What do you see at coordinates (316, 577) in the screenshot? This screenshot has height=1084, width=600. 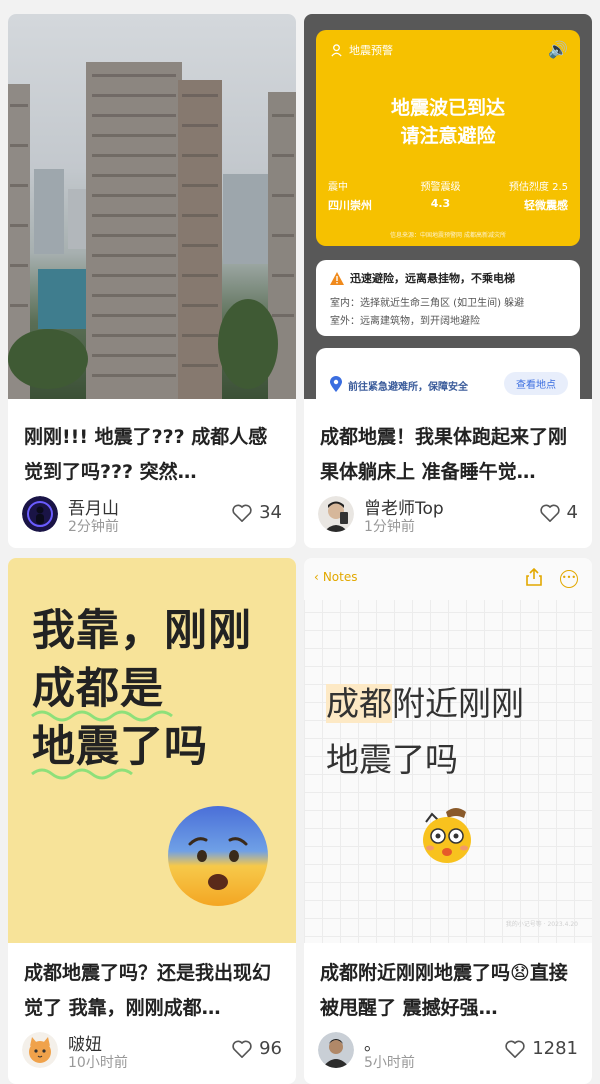 I see `chevron-left-icon: ‹` at bounding box center [316, 577].